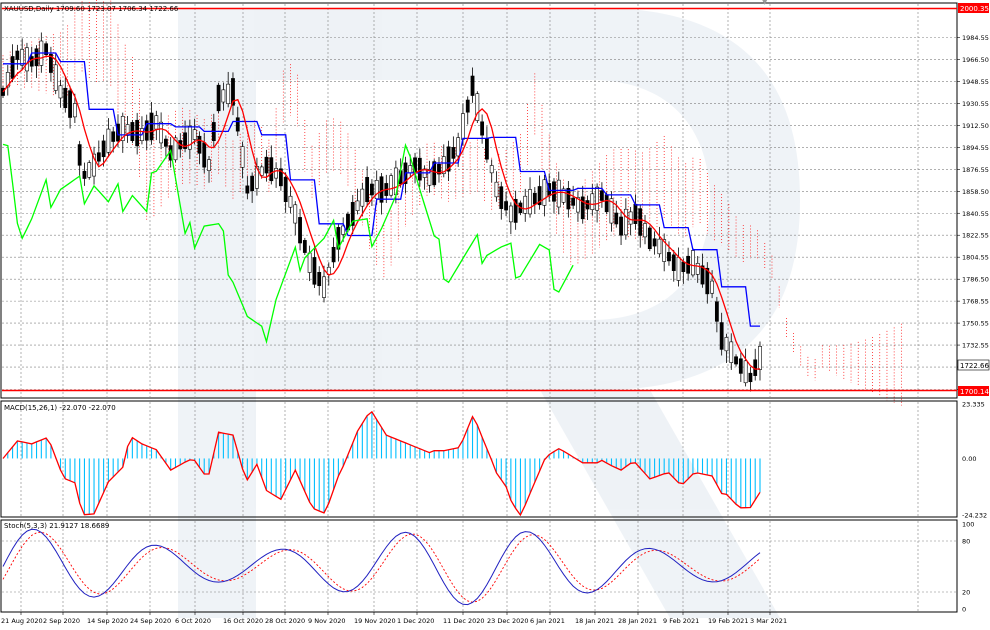  What do you see at coordinates (285, 621) in the screenshot?
I see `x-tick-label: 28 Oct 2020` at bounding box center [285, 621].